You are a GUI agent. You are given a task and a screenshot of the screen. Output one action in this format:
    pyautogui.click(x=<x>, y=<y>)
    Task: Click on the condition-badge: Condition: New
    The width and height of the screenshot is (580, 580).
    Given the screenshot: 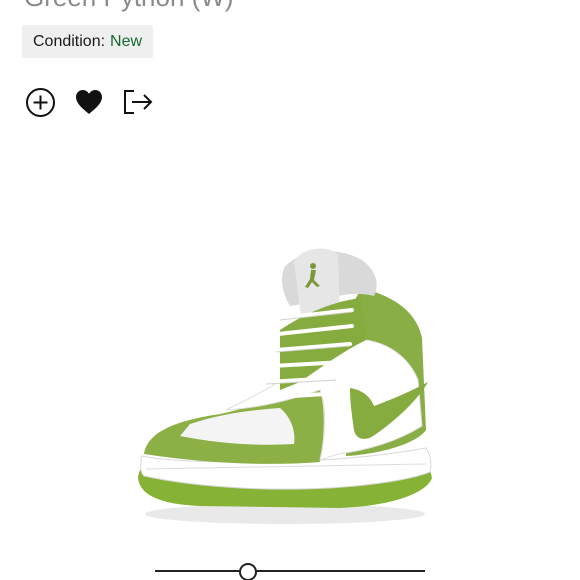 What is the action you would take?
    pyautogui.click(x=88, y=41)
    